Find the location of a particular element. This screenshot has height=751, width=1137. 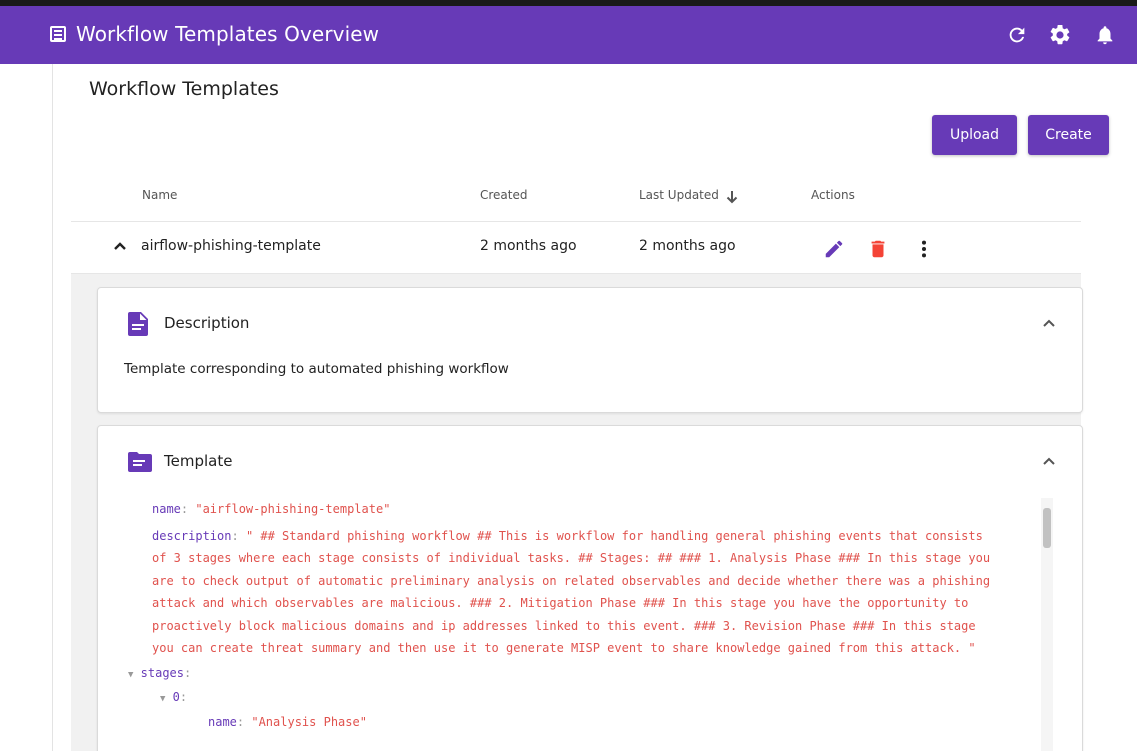

row-created: 2 months ago is located at coordinates (528, 246).